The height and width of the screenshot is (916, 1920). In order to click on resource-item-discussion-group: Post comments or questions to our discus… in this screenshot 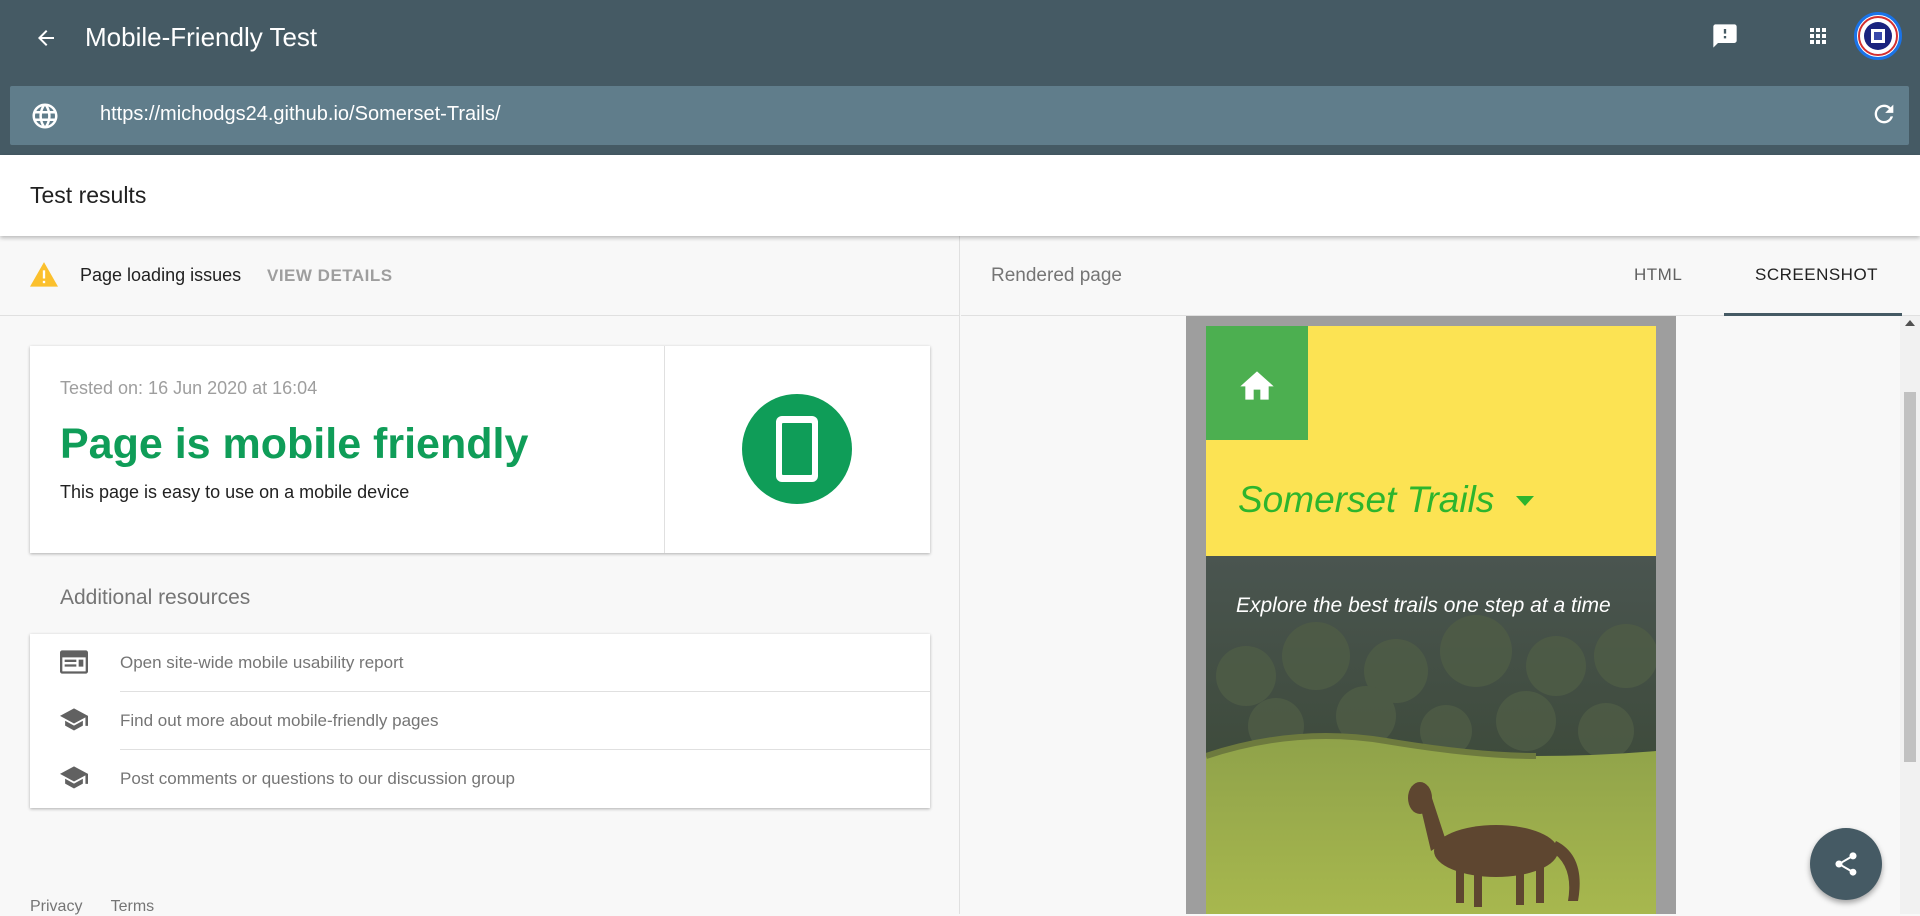, I will do `click(480, 779)`.